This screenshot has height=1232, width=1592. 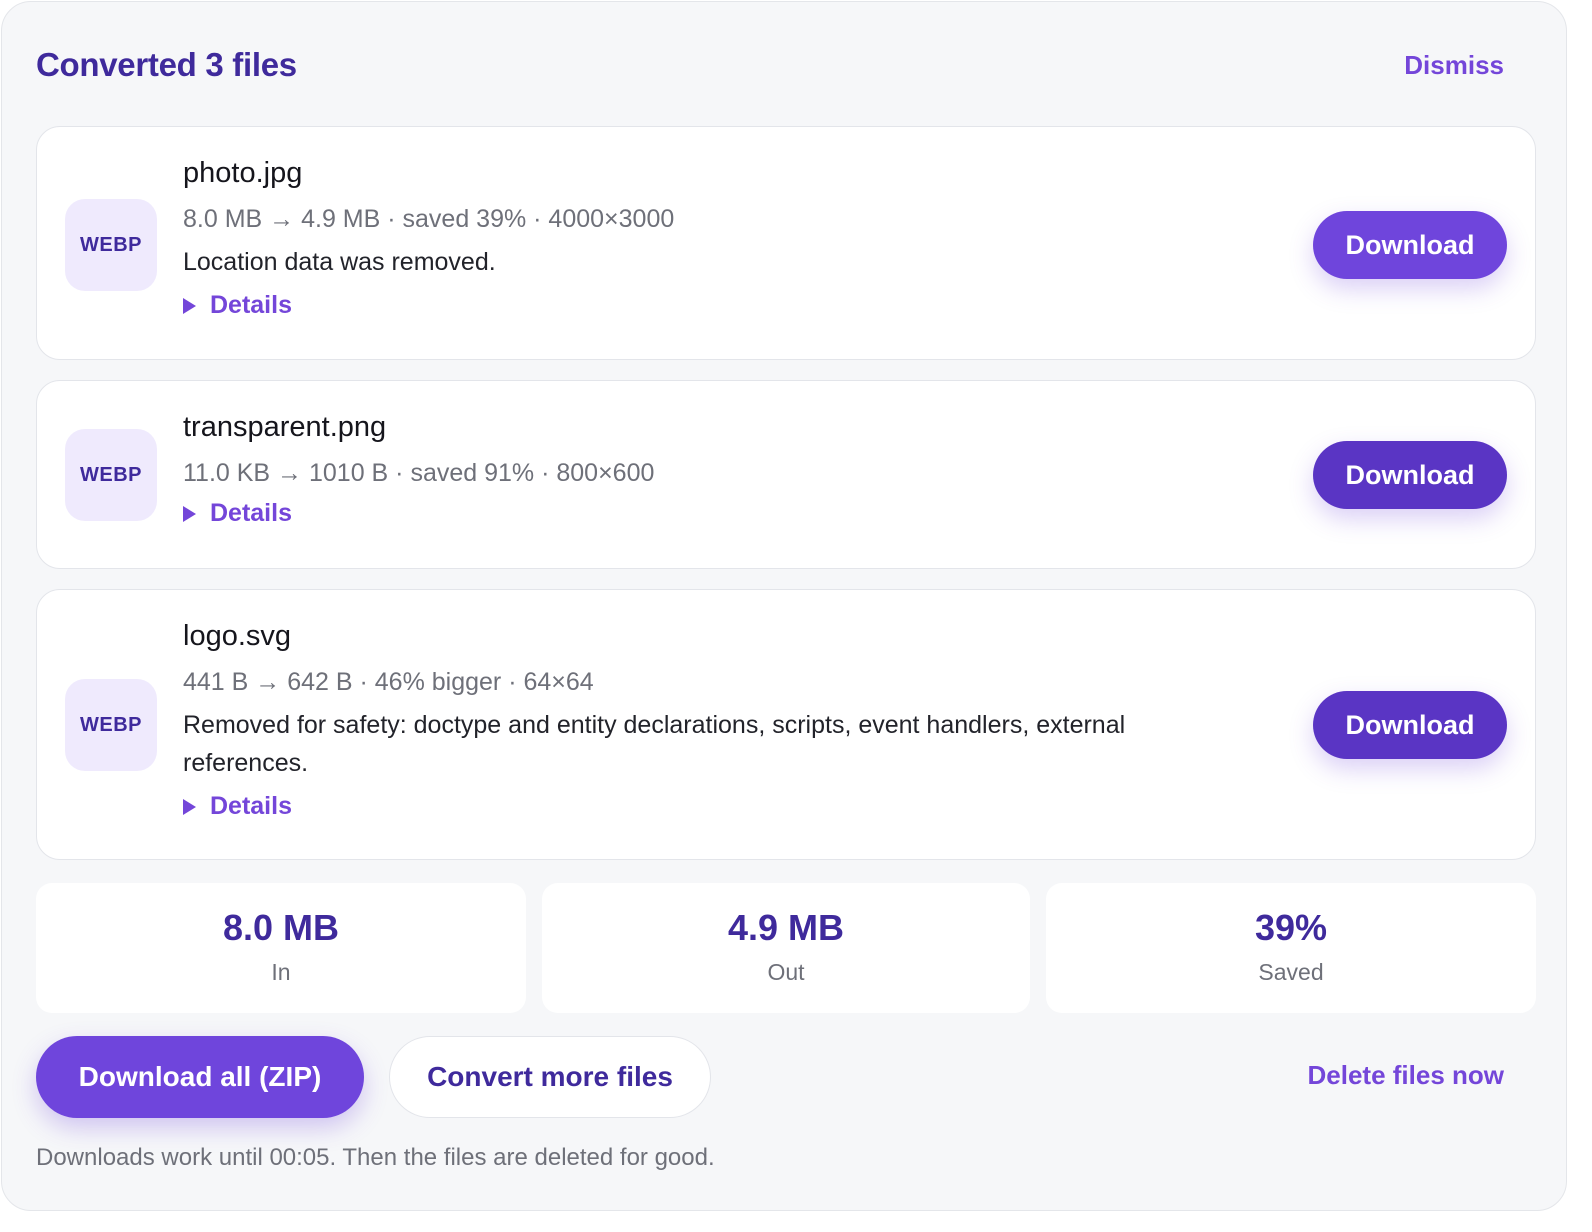 What do you see at coordinates (786, 927) in the screenshot?
I see `stat-value: 4.9 MB` at bounding box center [786, 927].